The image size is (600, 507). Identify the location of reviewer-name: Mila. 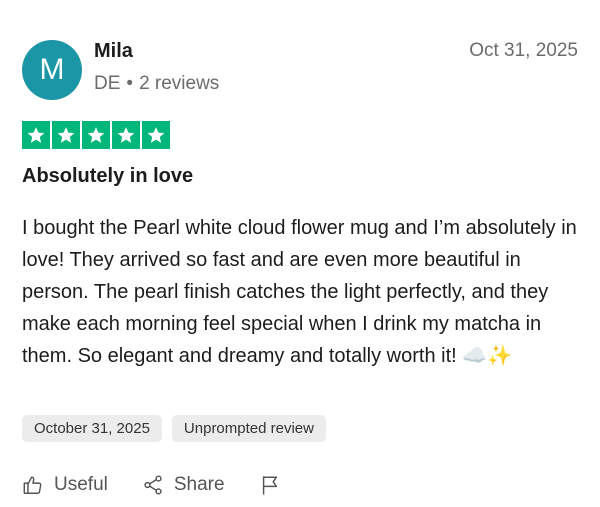
(113, 51).